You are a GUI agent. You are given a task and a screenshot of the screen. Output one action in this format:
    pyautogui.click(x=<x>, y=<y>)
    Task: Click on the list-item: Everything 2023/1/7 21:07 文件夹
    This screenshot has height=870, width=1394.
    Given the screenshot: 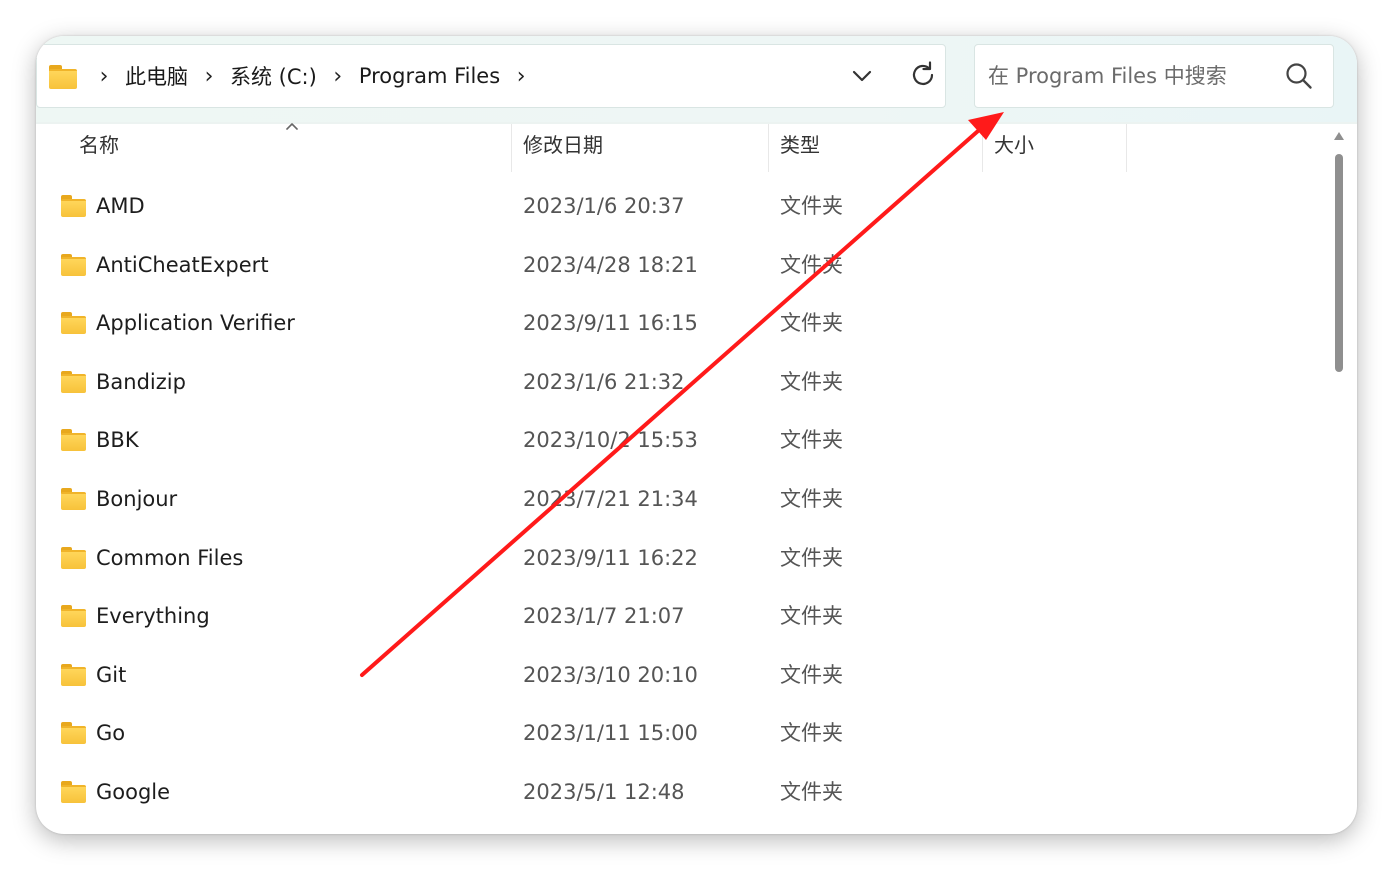 What is the action you would take?
    pyautogui.click(x=681, y=613)
    